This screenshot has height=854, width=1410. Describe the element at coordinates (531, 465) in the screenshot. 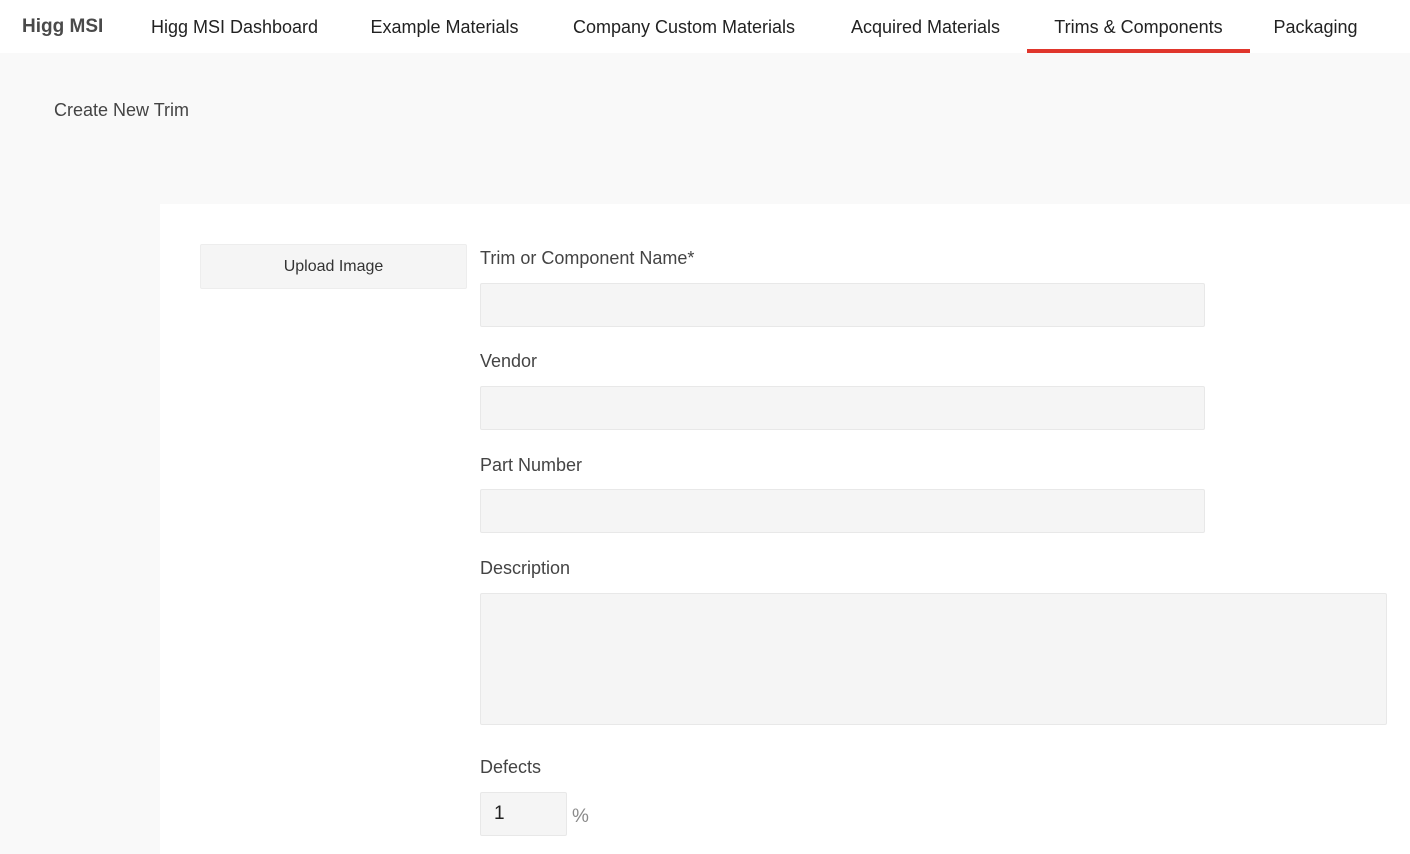

I see `part-number-label: Part Number` at that location.